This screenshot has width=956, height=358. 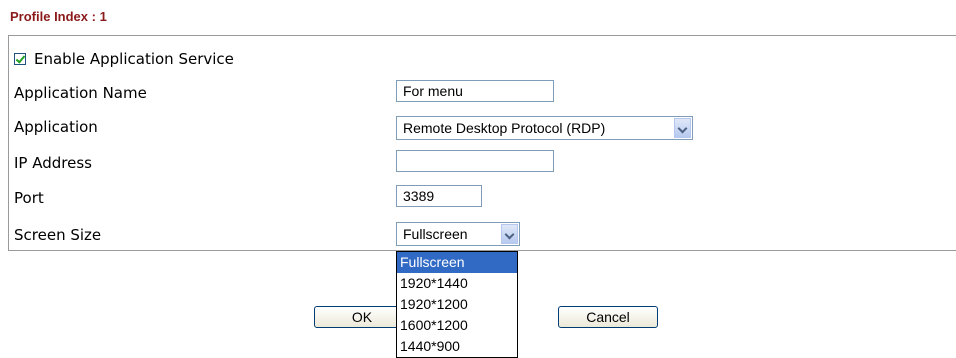 What do you see at coordinates (457, 325) in the screenshot?
I see `dropdown-option: 1600*1200` at bounding box center [457, 325].